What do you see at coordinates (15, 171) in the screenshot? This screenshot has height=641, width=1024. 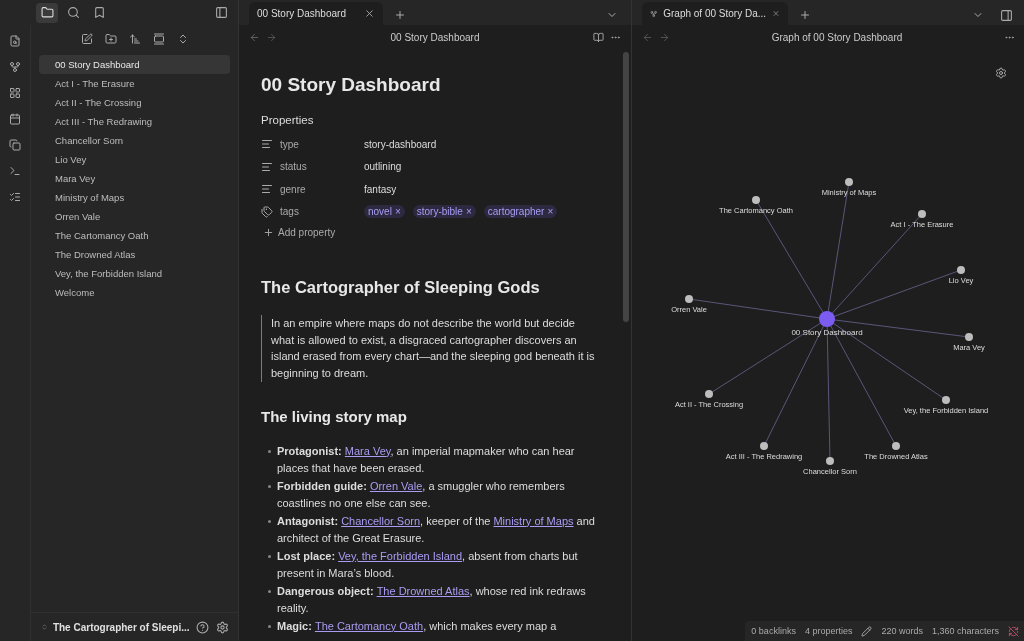 I see `terminal-icon` at bounding box center [15, 171].